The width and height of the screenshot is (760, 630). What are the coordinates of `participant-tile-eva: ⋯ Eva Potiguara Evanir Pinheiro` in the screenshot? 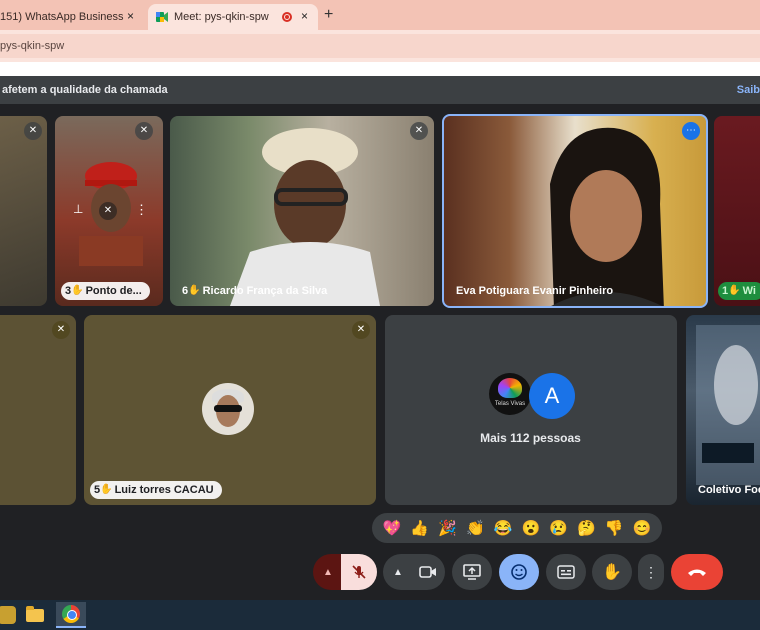 It's located at (575, 211).